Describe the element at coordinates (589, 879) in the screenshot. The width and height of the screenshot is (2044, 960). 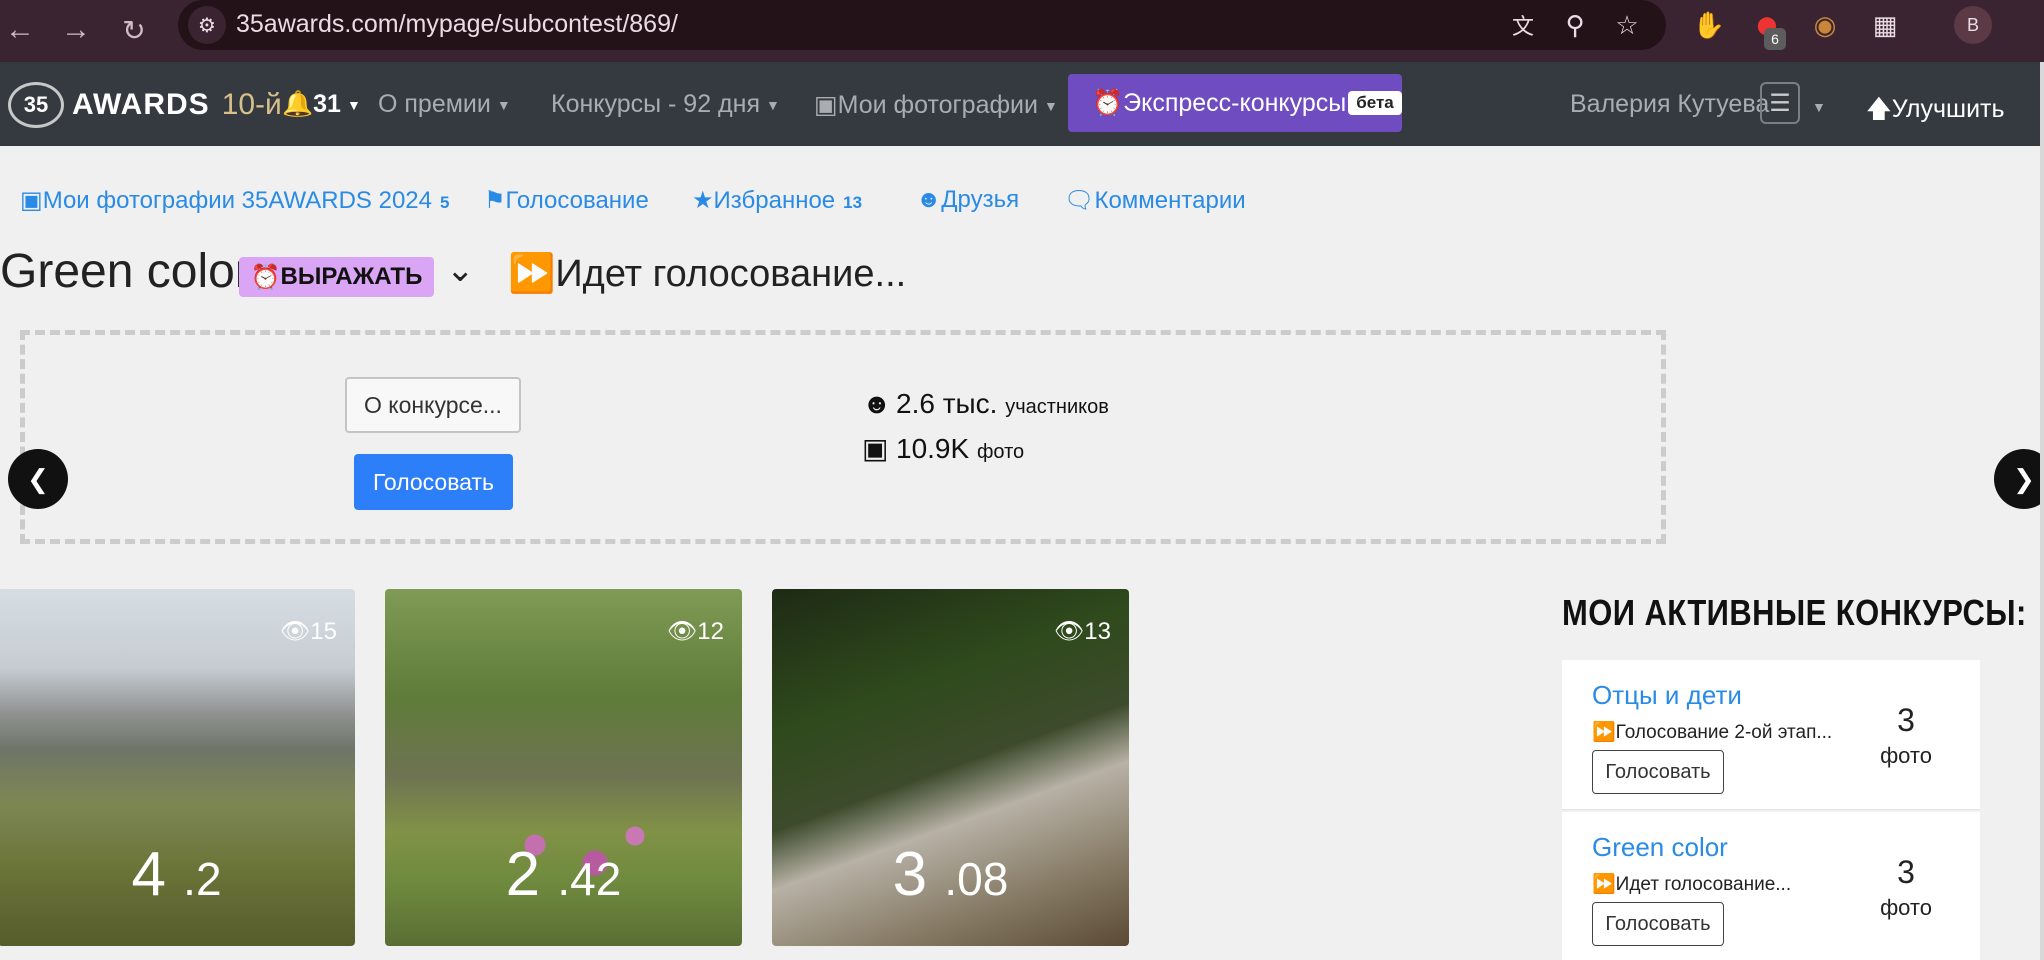
I see `score-dec: .42` at that location.